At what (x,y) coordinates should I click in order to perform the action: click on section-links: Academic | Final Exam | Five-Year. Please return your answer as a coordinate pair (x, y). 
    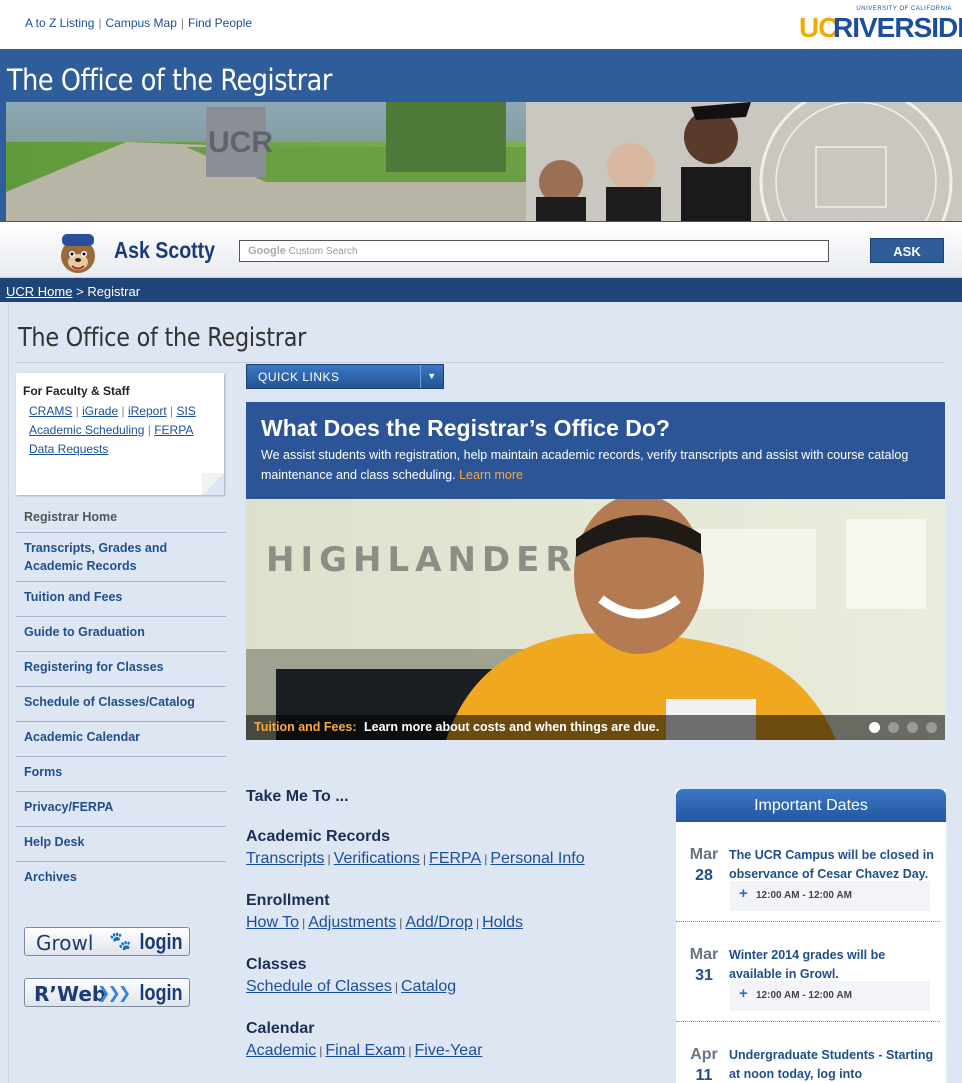
    Looking at the image, I should click on (364, 1050).